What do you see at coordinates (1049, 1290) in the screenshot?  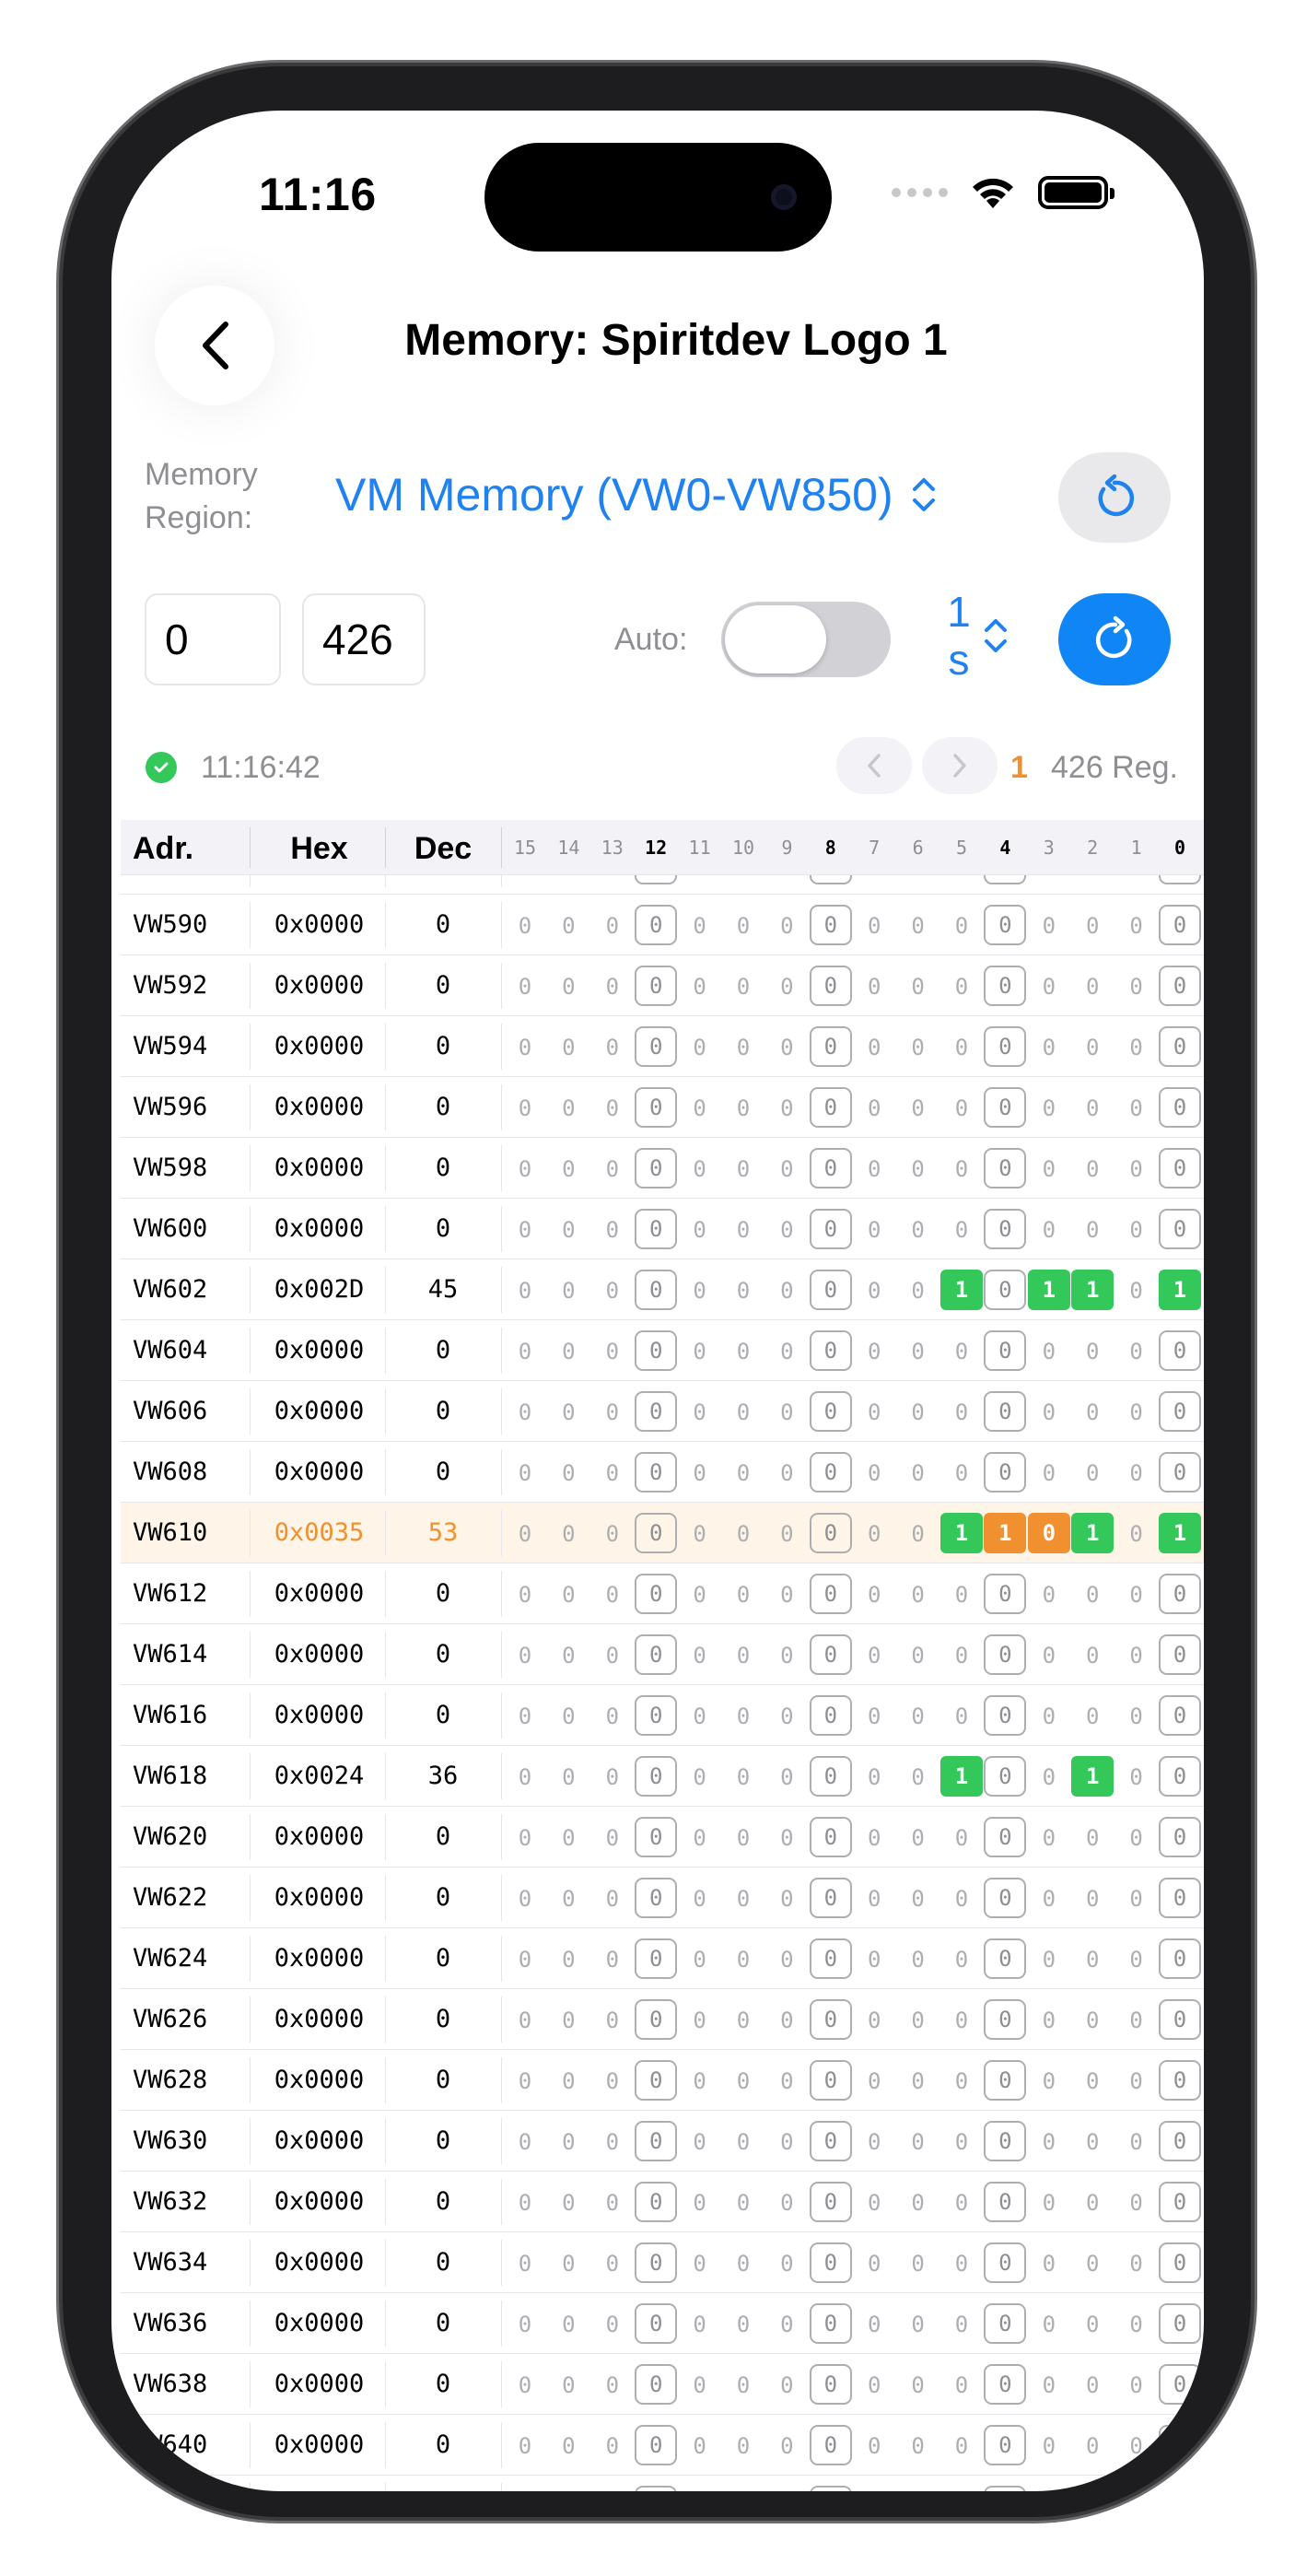 I see `bit-3: 1` at bounding box center [1049, 1290].